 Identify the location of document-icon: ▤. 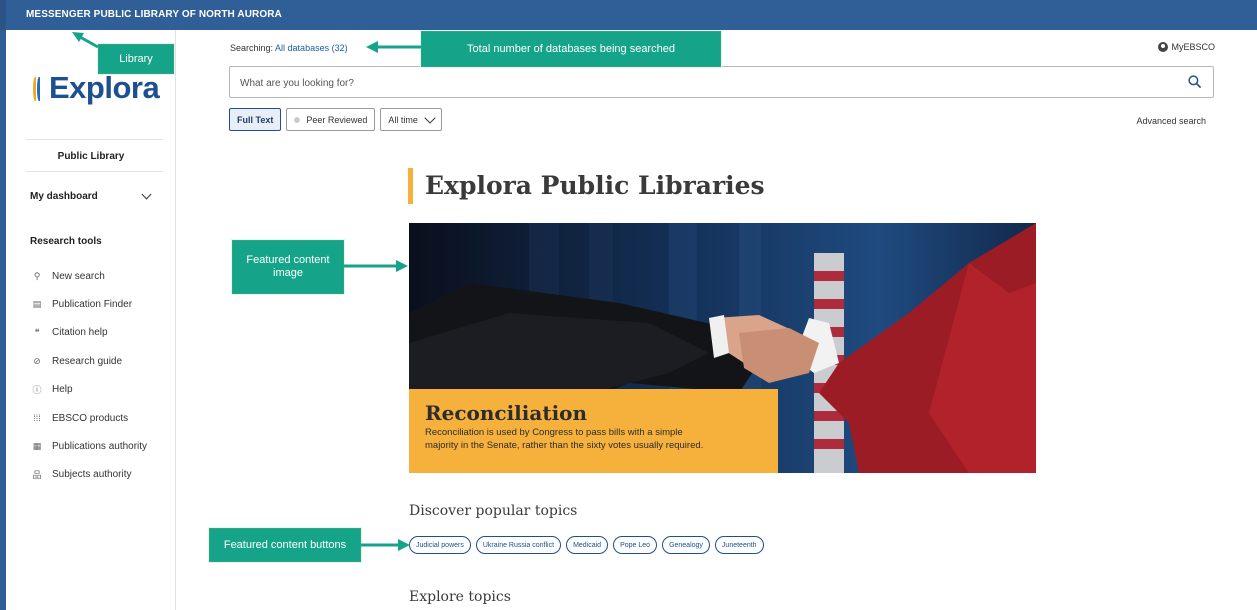
(37, 304).